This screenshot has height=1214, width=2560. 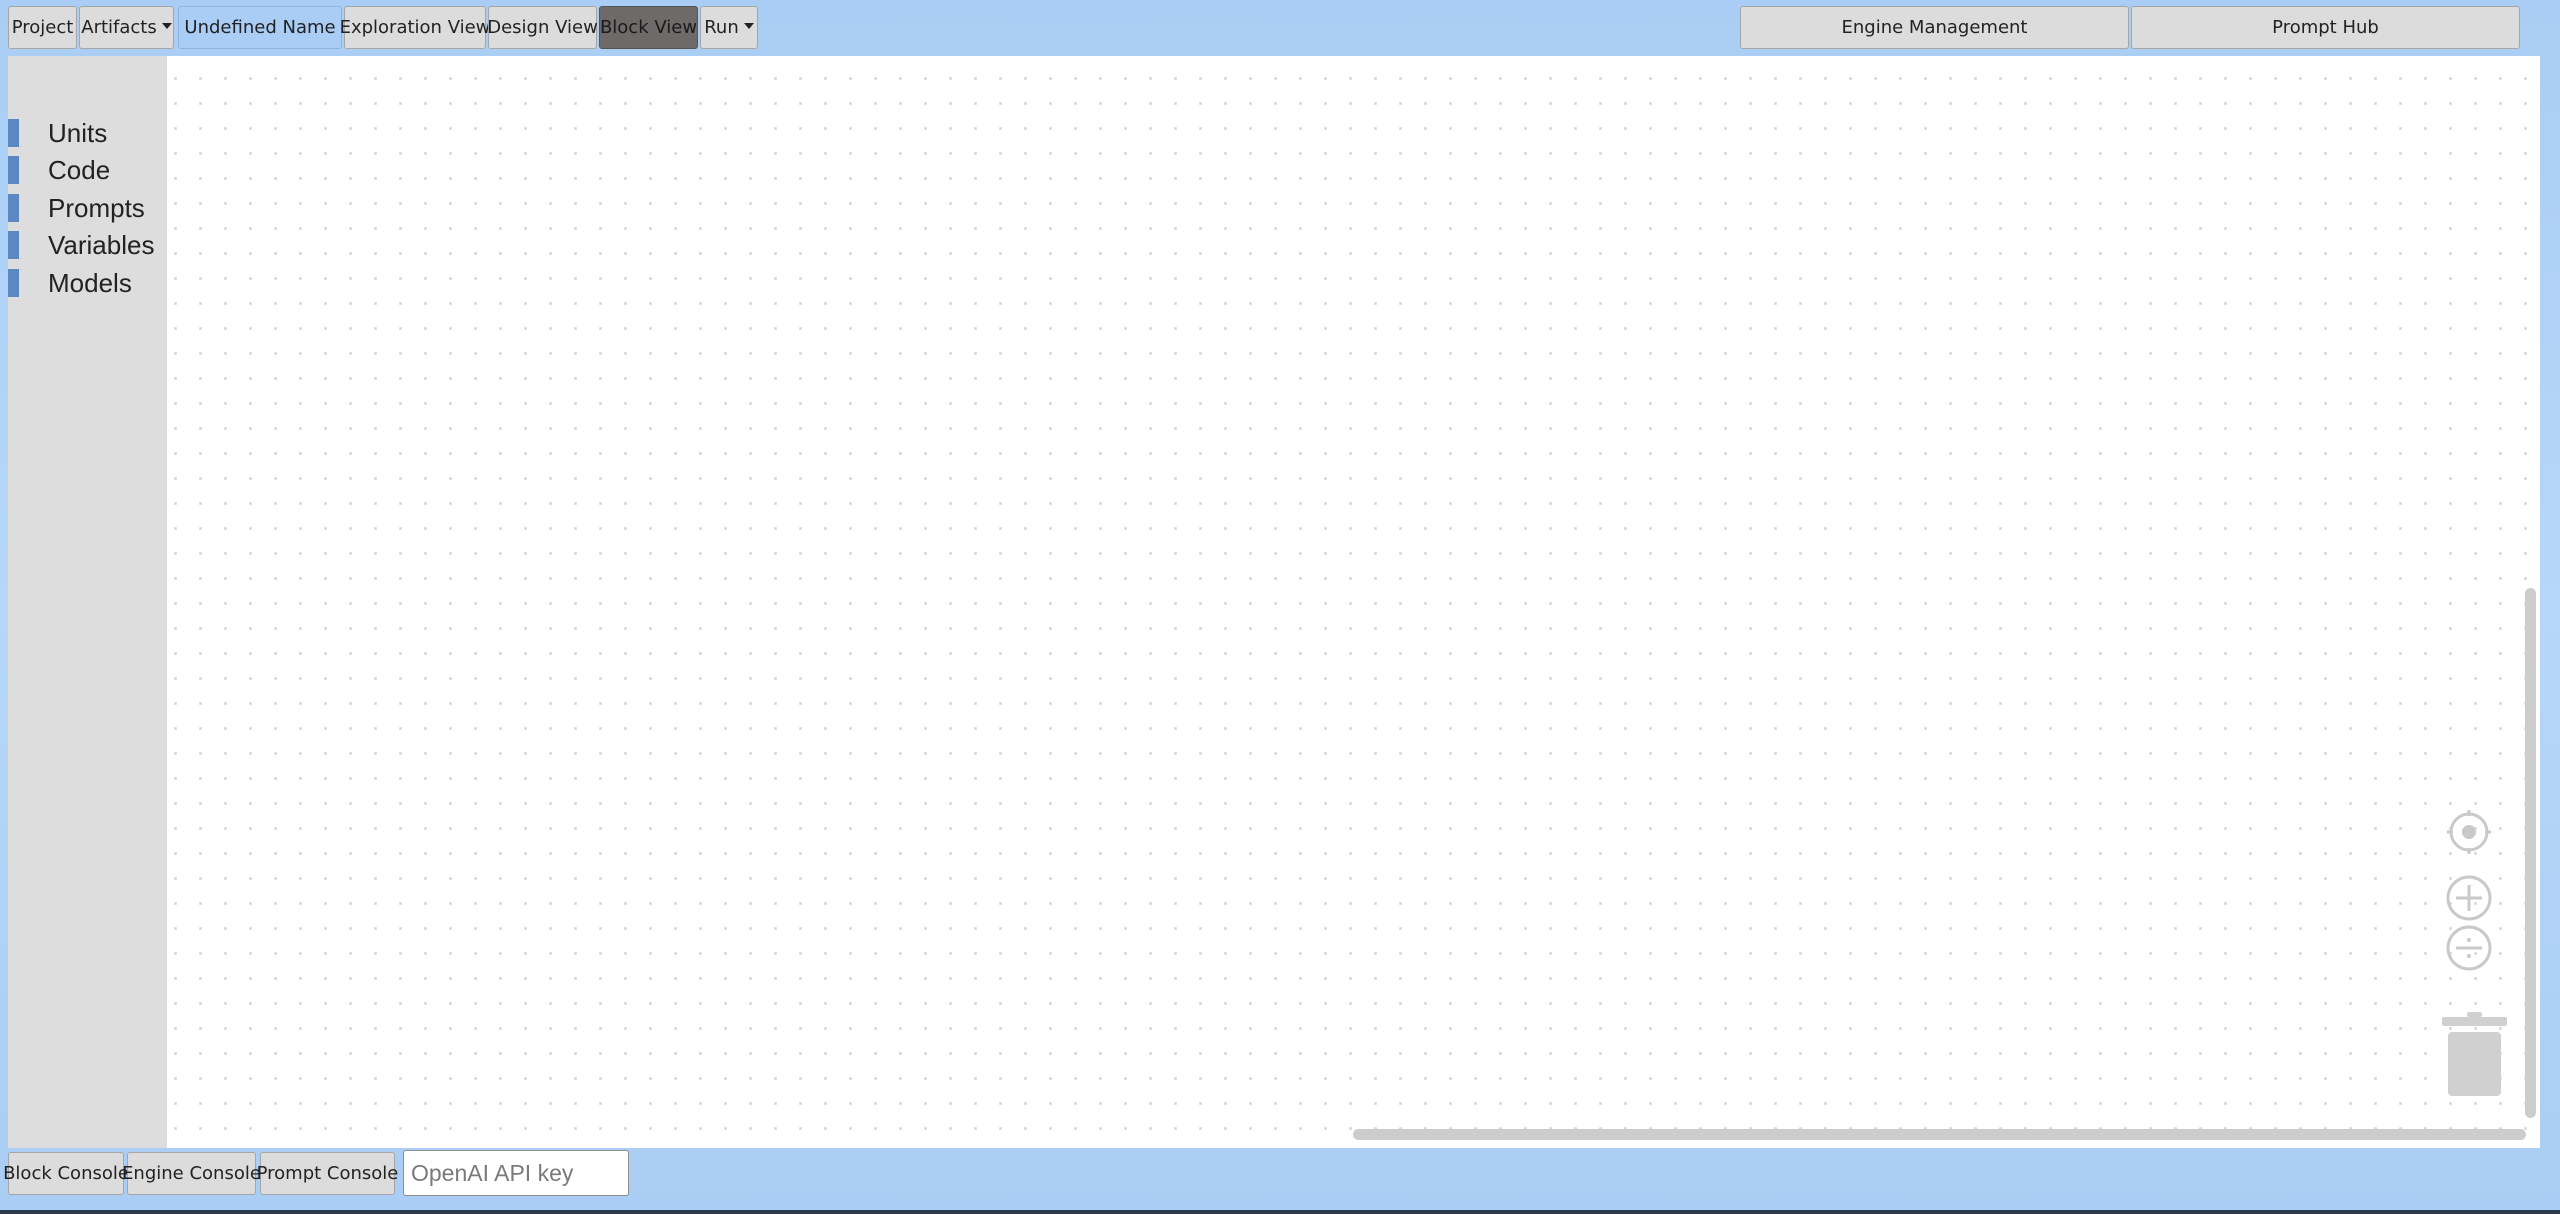 I want to click on toolbox-category-code: Code, so click(x=87, y=170).